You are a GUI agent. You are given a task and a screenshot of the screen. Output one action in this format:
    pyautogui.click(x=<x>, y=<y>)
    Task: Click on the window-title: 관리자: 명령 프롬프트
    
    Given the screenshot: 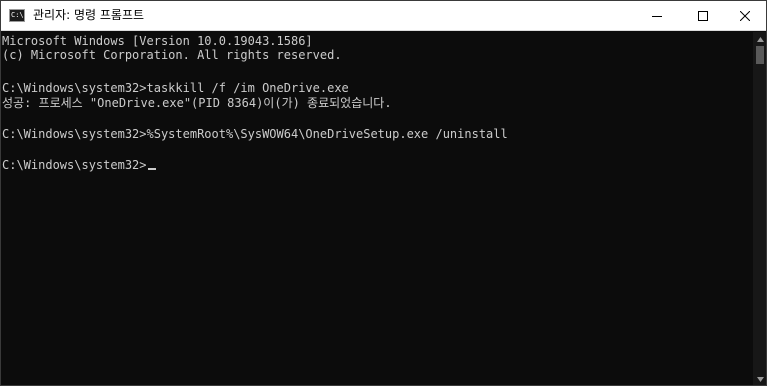 What is the action you would take?
    pyautogui.click(x=89, y=15)
    